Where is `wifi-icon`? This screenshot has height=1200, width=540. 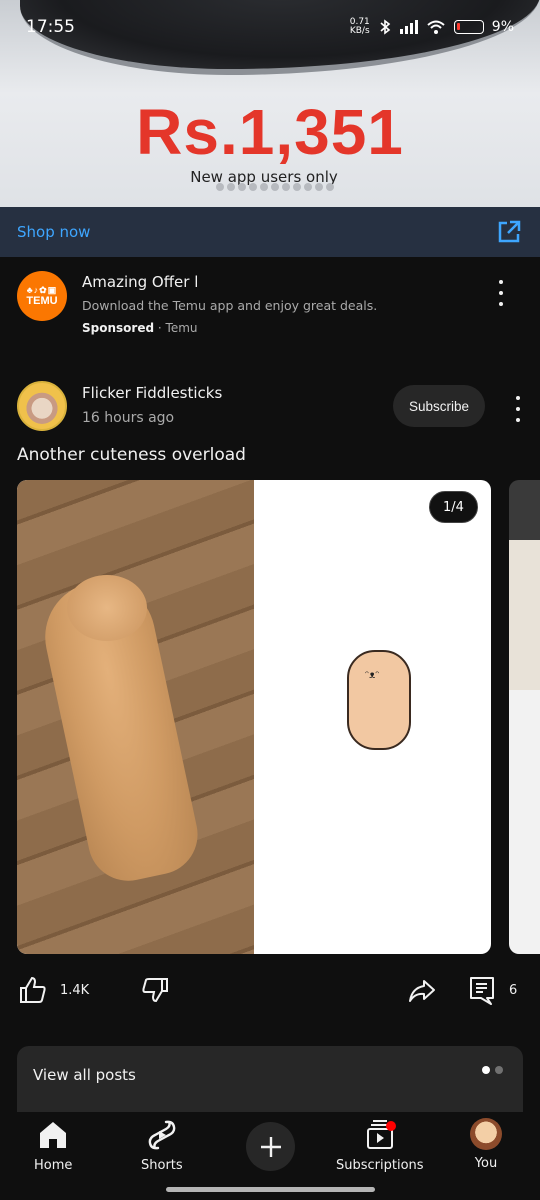 wifi-icon is located at coordinates (436, 27).